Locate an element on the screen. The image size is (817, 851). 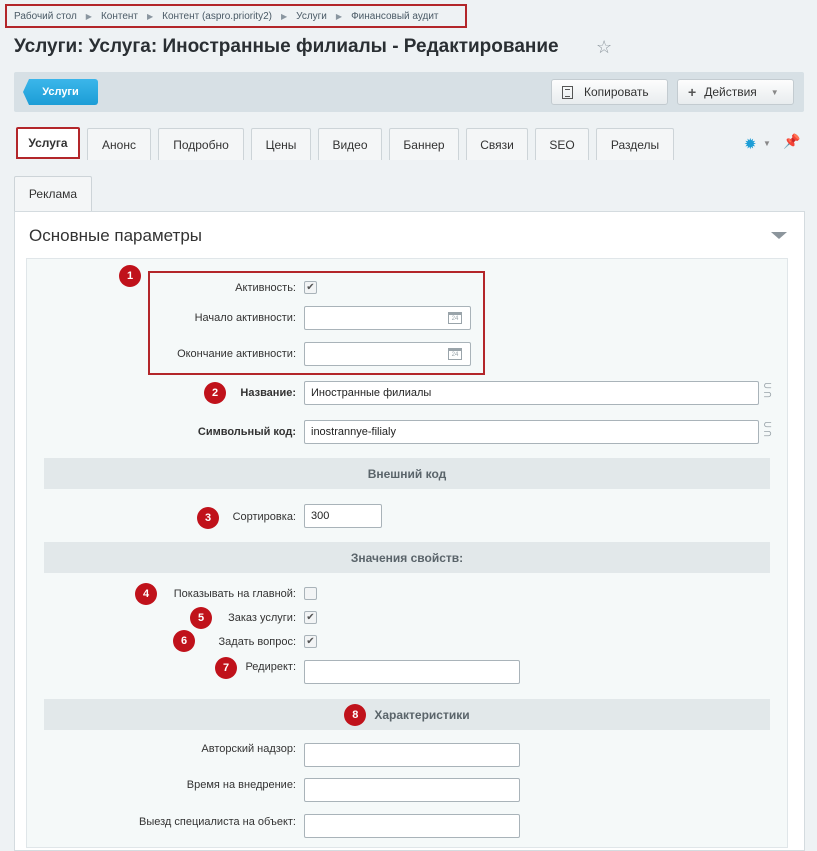
redirect-label: Редирект: is located at coordinates (270, 667).